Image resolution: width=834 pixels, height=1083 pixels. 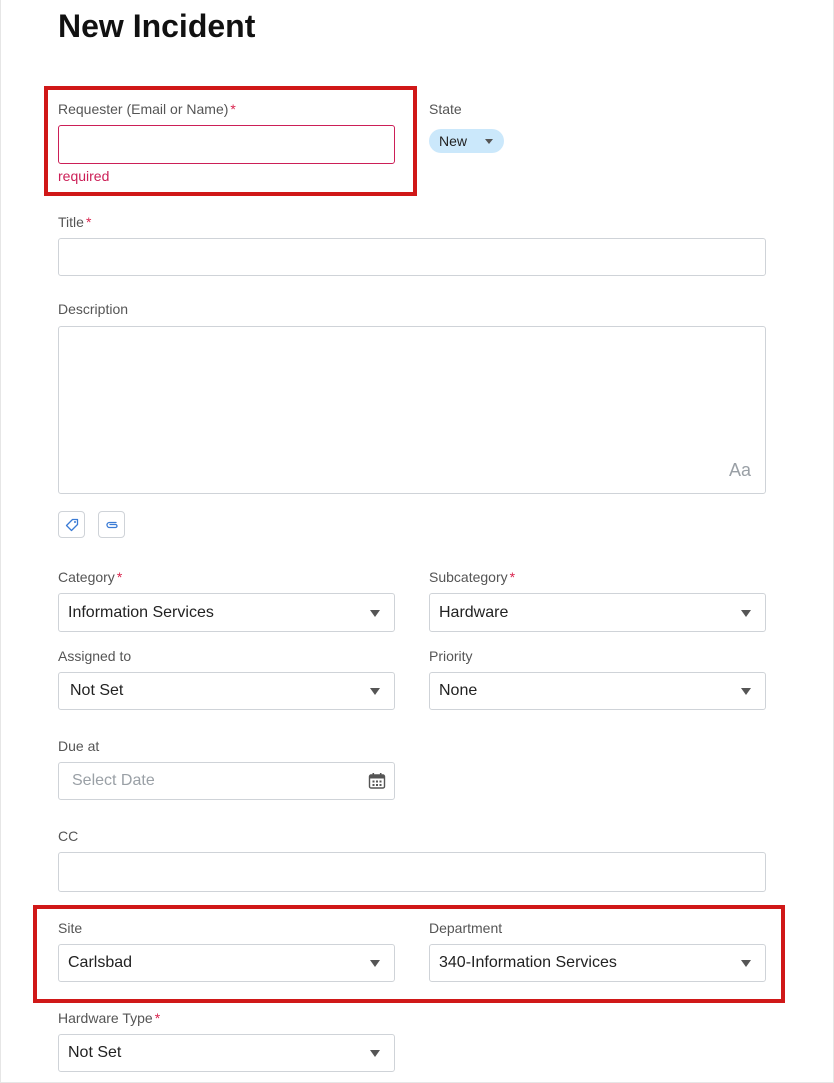 I want to click on category-label-text: Category, so click(x=86, y=577).